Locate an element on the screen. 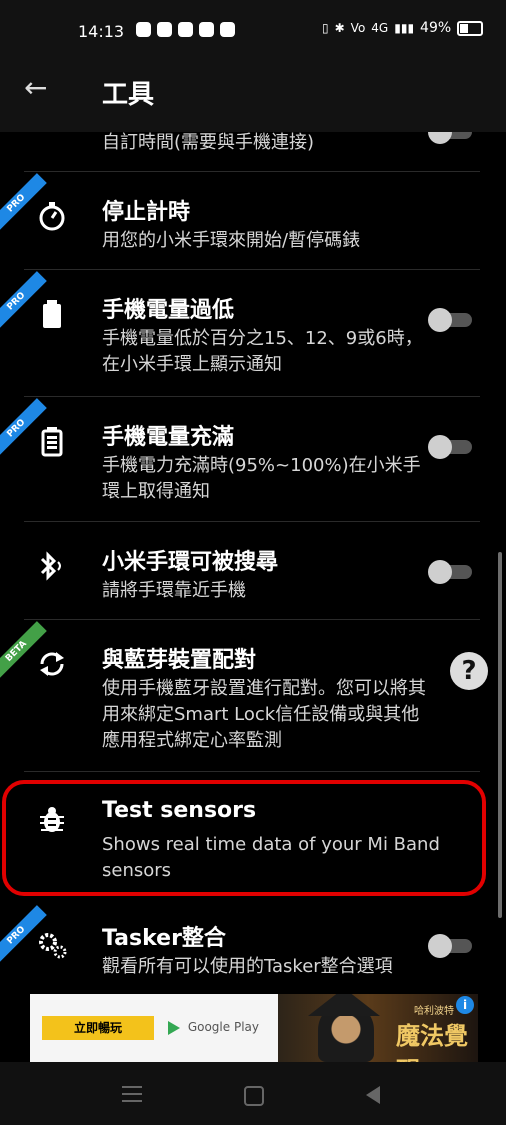  home-icon is located at coordinates (254, 1096).